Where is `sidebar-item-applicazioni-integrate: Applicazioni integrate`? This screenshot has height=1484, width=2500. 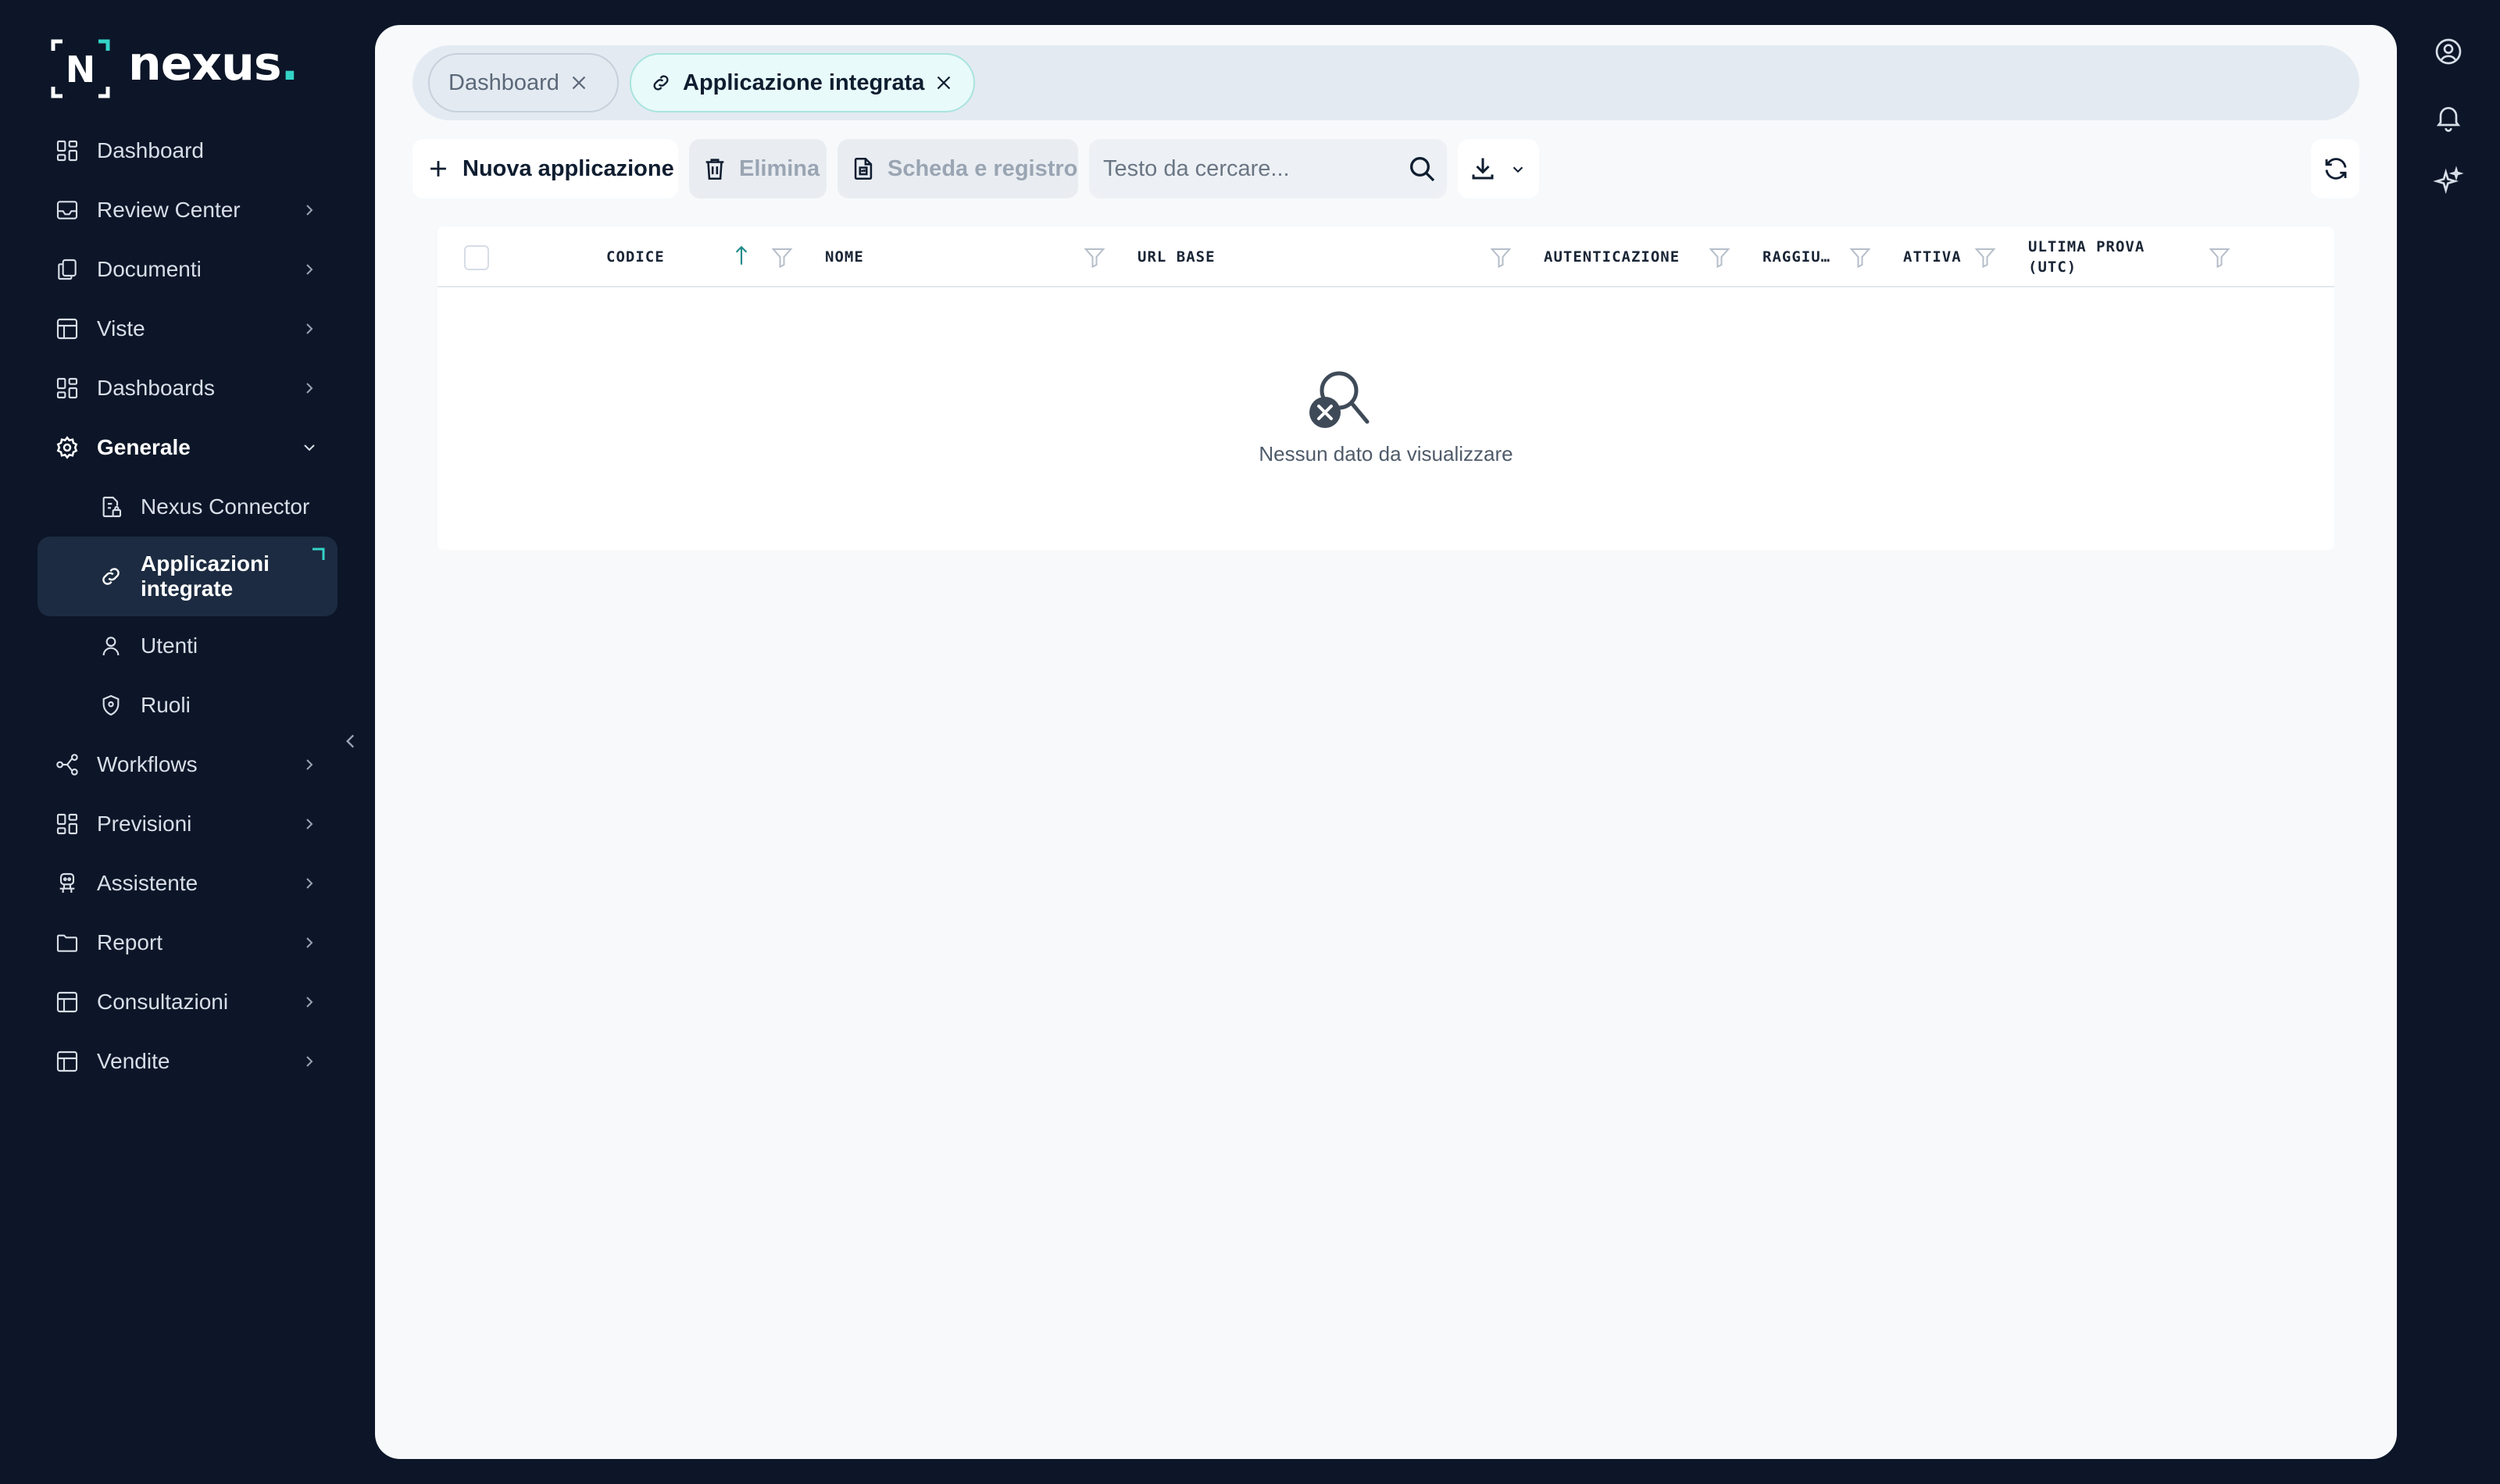
sidebar-item-applicazioni-integrate: Applicazioni integrate is located at coordinates (188, 576).